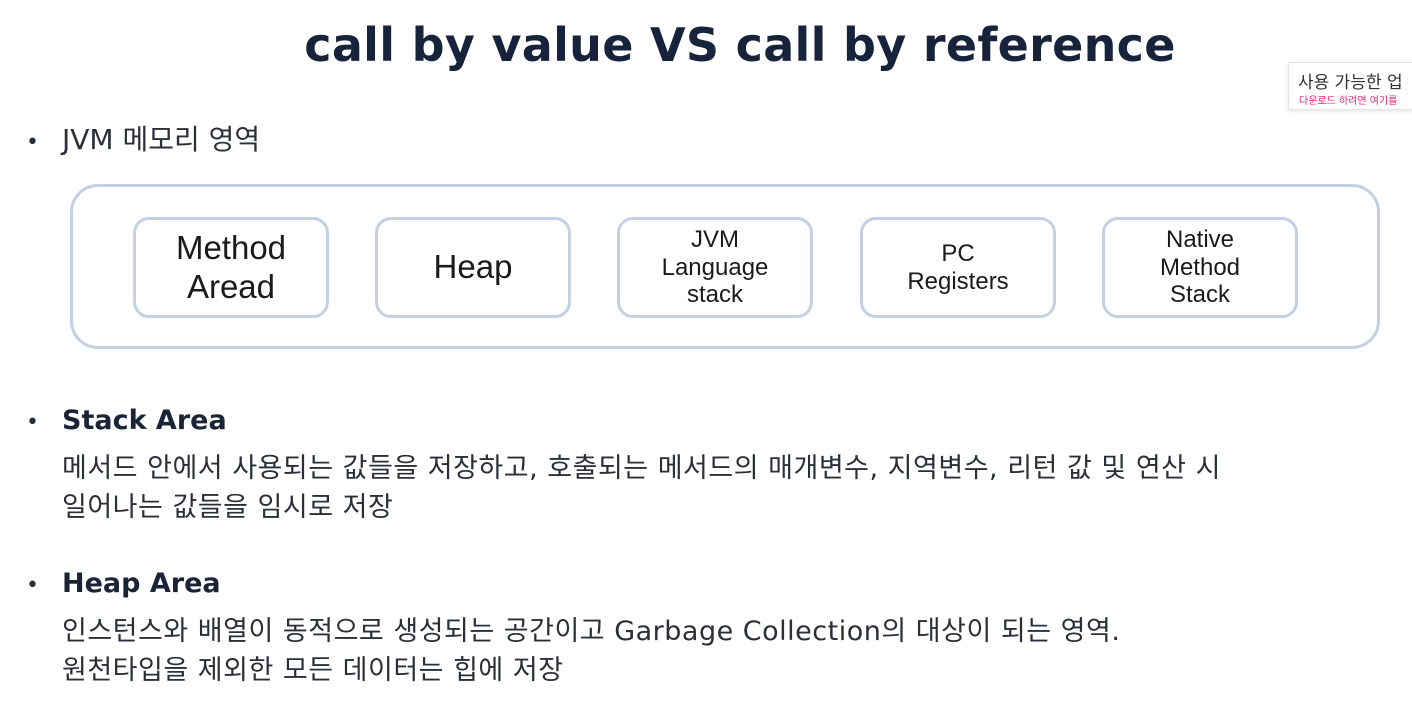 This screenshot has width=1412, height=707. I want to click on pc-registers-label: PC Registers, so click(958, 267).